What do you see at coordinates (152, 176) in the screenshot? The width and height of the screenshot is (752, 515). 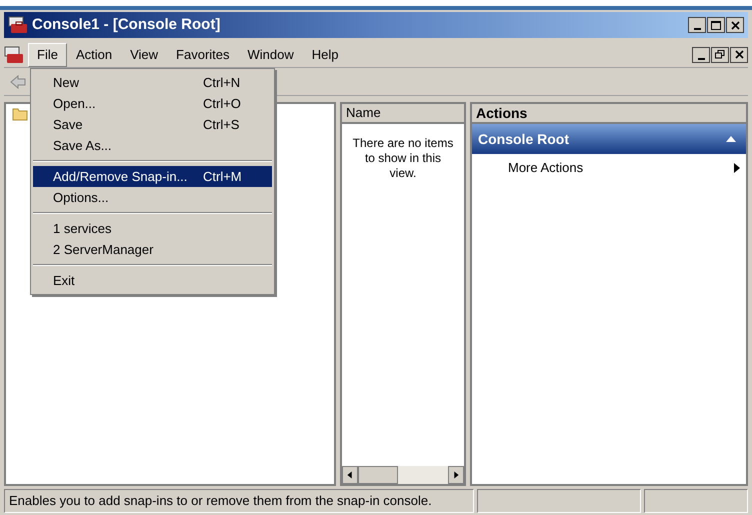 I see `menu-entry: Add/Remove Snap-in... Ctrl+M` at bounding box center [152, 176].